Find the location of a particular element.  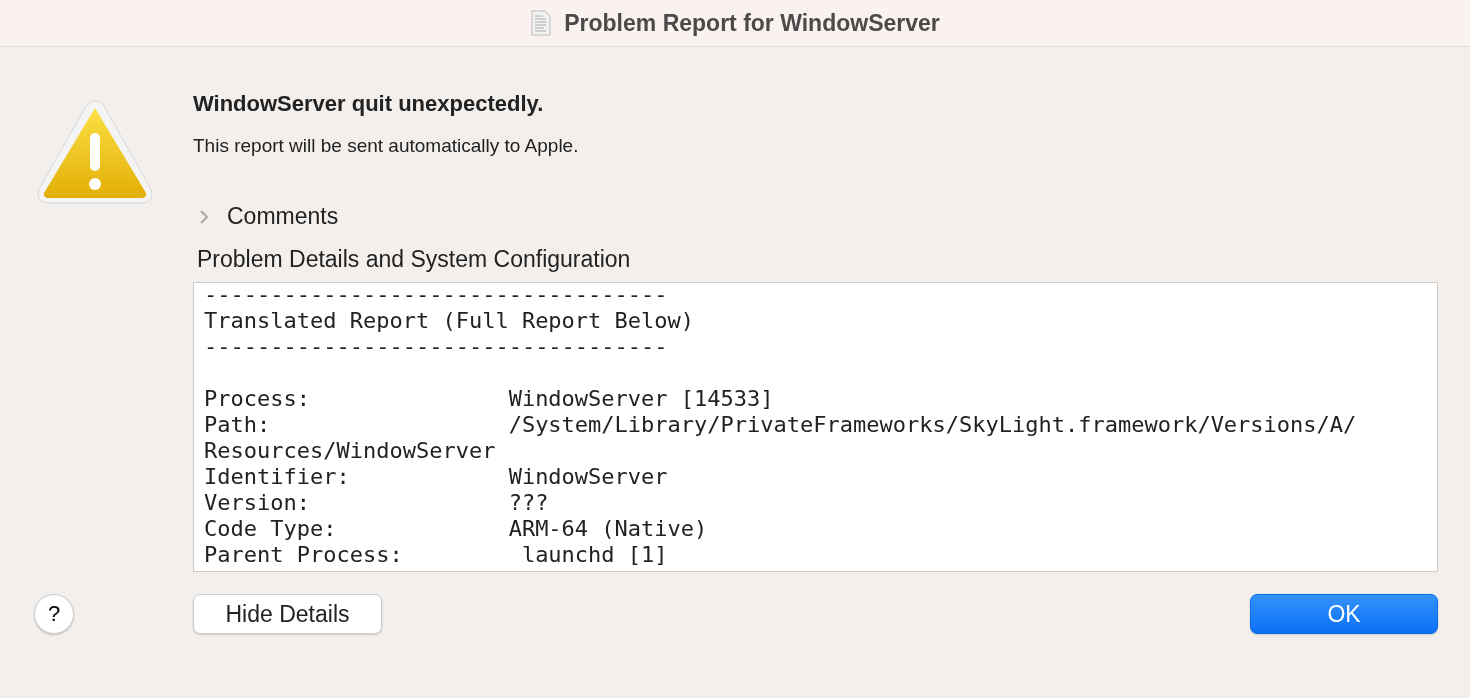

report-line: Process: WindowServer [14533] is located at coordinates (489, 399).